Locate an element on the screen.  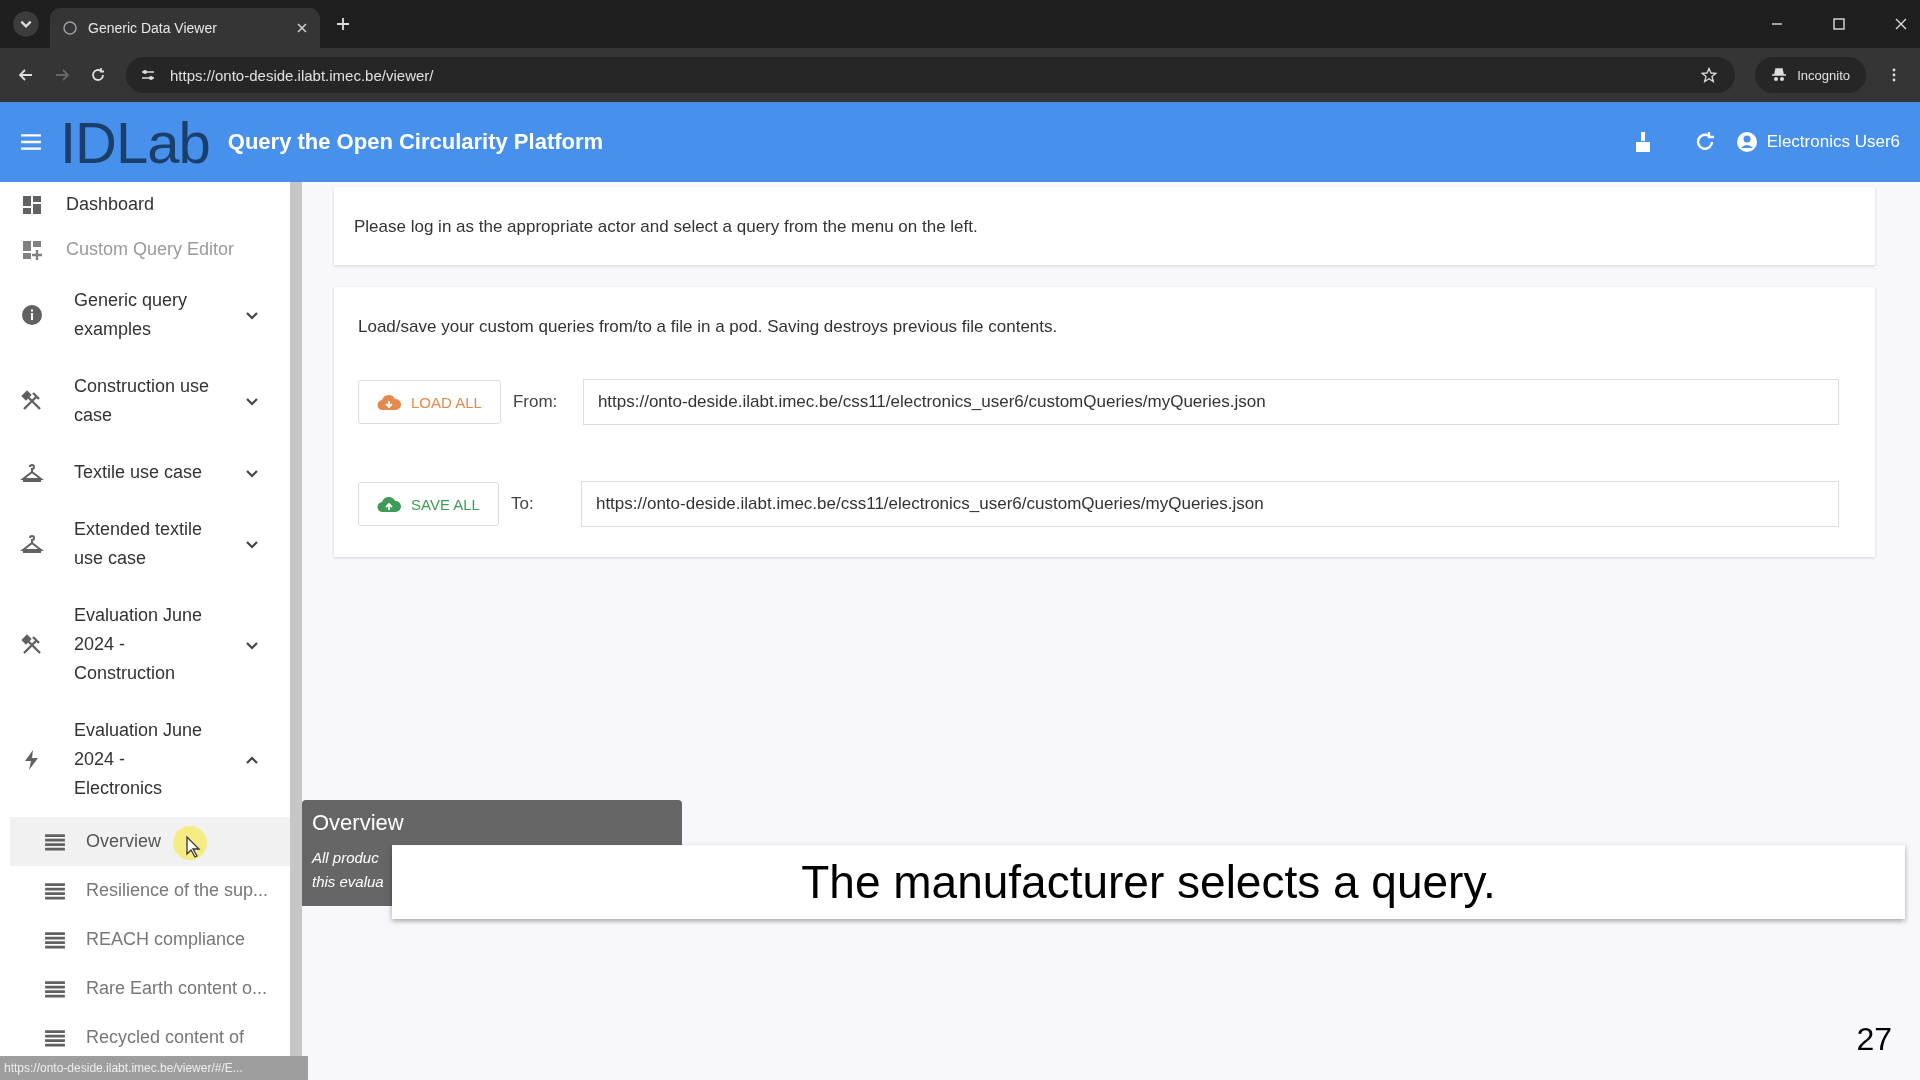
cursor-icon is located at coordinates (190, 843).